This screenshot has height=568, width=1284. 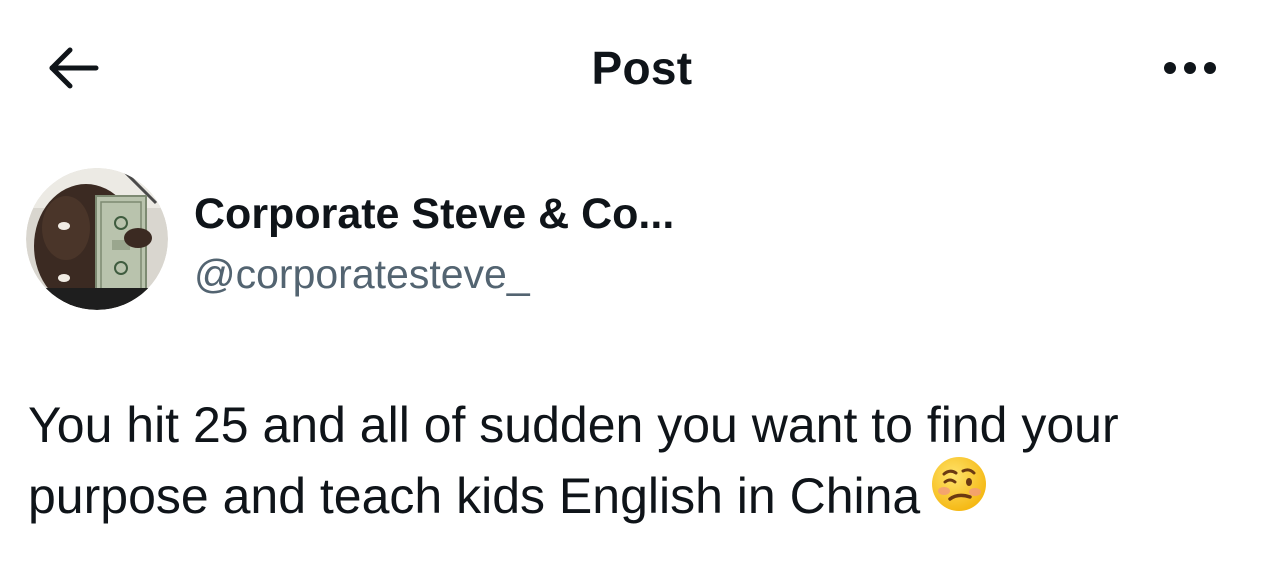 I want to click on page-title: Post, so click(x=642, y=68).